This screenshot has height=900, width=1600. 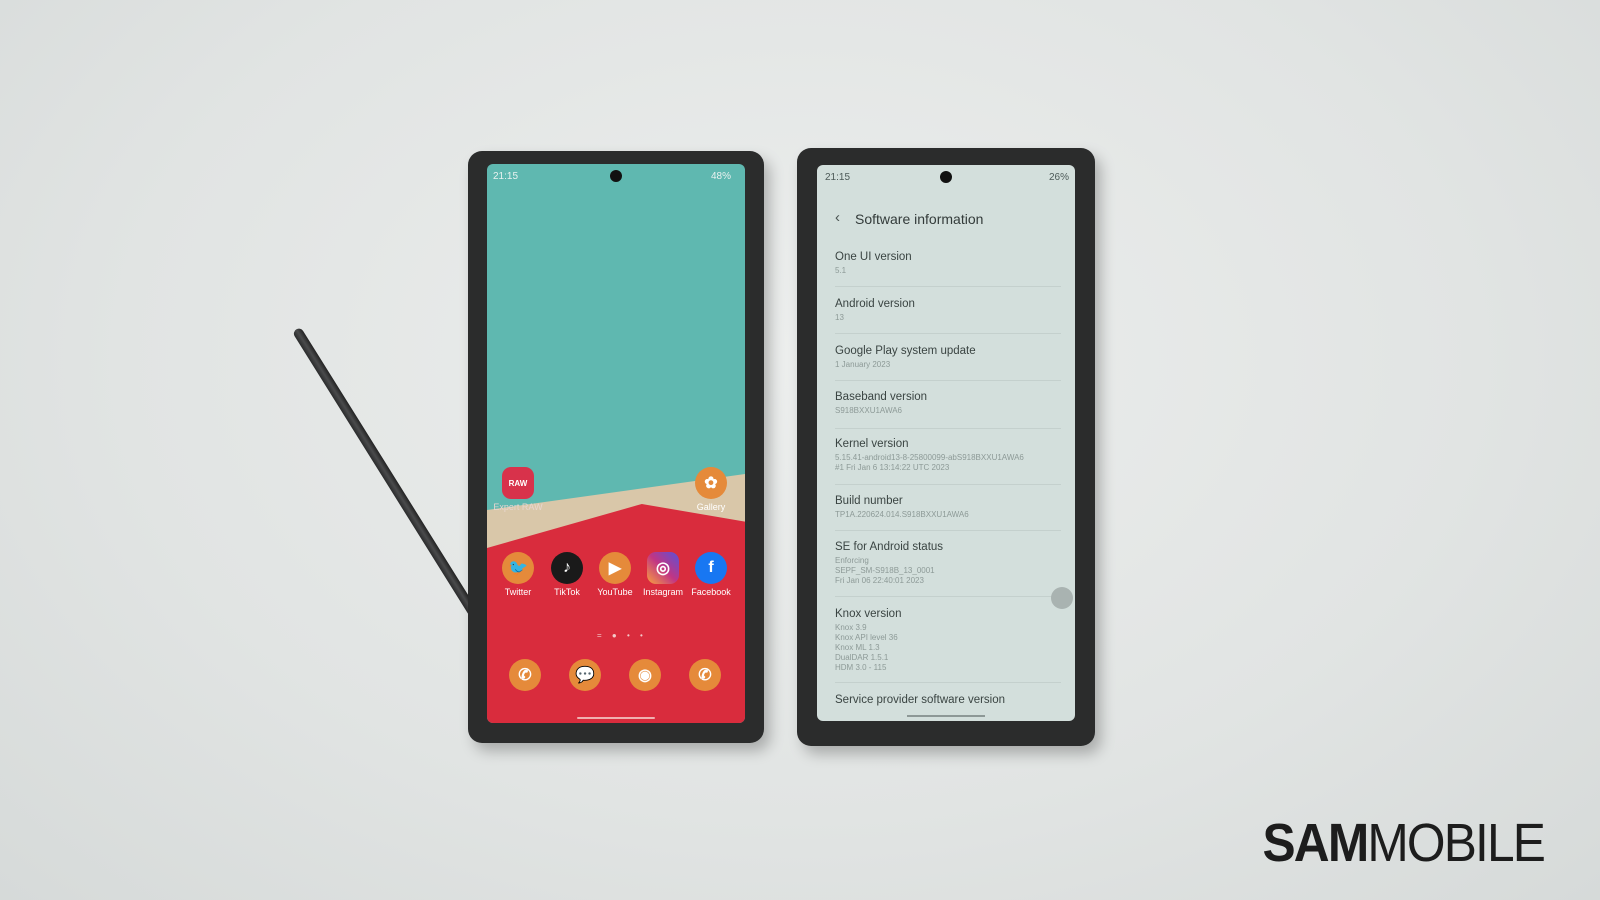 What do you see at coordinates (567, 592) in the screenshot?
I see `app-label: TikTok` at bounding box center [567, 592].